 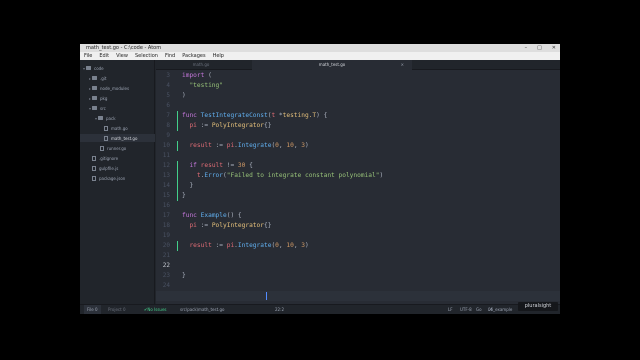 What do you see at coordinates (116, 128) in the screenshot?
I see `tree-item-math-go: math.go` at bounding box center [116, 128].